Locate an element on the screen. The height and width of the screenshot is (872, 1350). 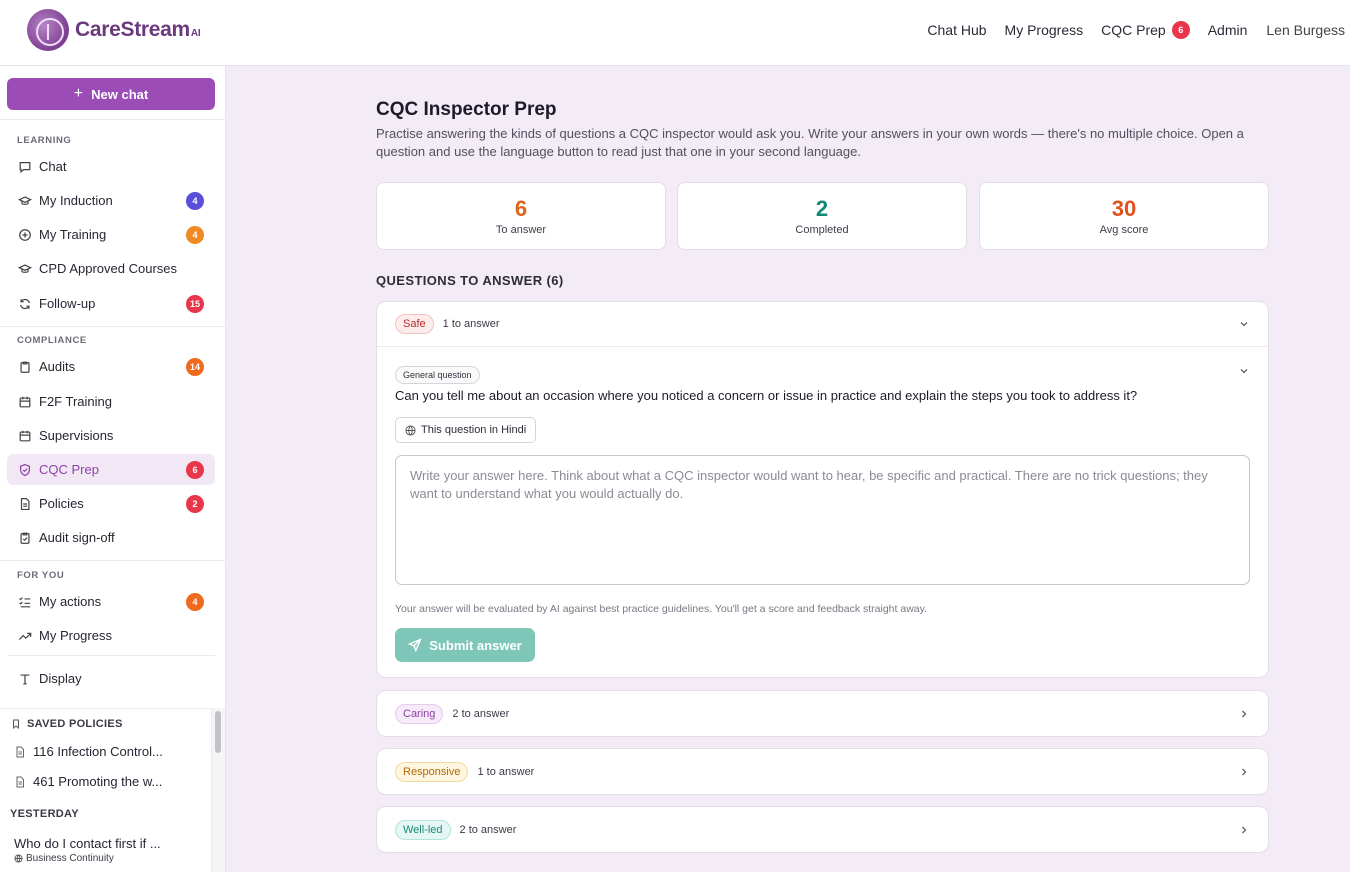
brand-name: CareStreamAI is located at coordinates (138, 29).